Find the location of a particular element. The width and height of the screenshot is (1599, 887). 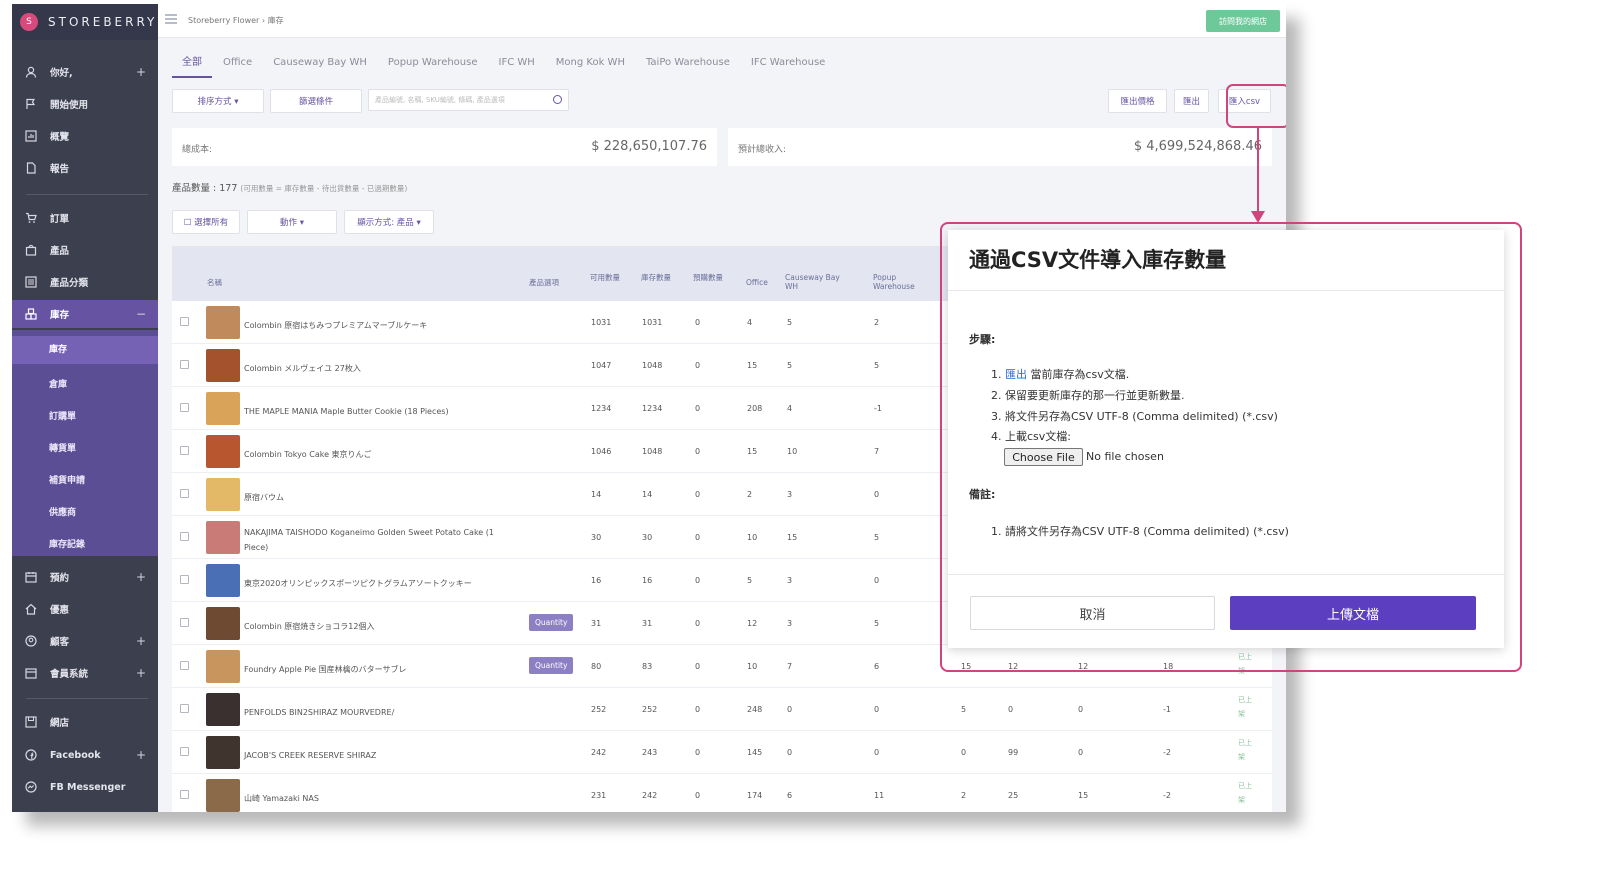

column-header-causeway-bay: Causeway Bay WH is located at coordinates (816, 282).